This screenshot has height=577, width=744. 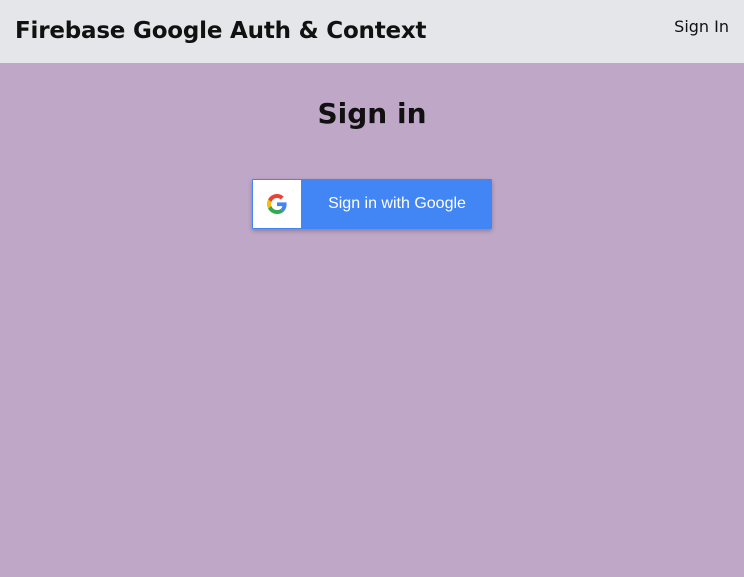 What do you see at coordinates (397, 203) in the screenshot?
I see `google-button-label: Sign in with Google` at bounding box center [397, 203].